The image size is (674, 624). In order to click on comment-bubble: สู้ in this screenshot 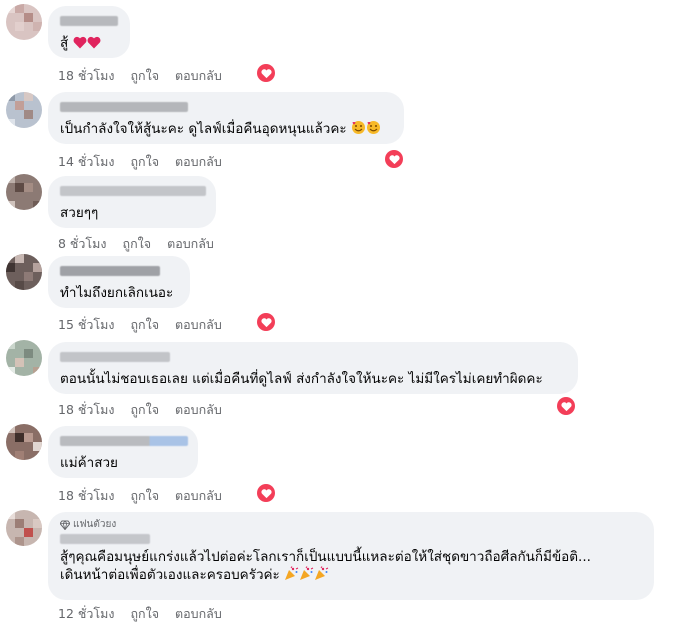, I will do `click(89, 32)`.